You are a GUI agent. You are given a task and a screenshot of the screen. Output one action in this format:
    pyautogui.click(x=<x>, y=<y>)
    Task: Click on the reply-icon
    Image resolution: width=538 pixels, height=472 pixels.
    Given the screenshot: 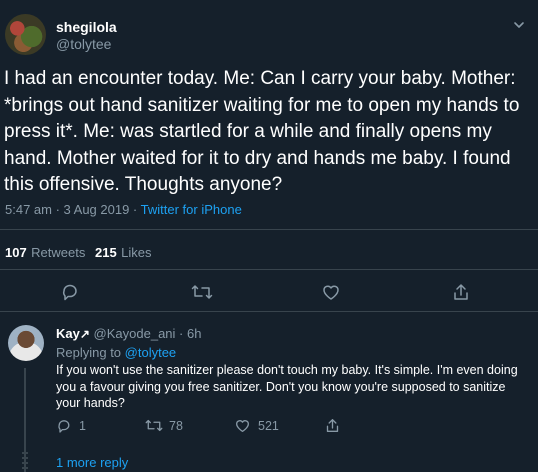 What is the action you would take?
    pyautogui.click(x=70, y=292)
    